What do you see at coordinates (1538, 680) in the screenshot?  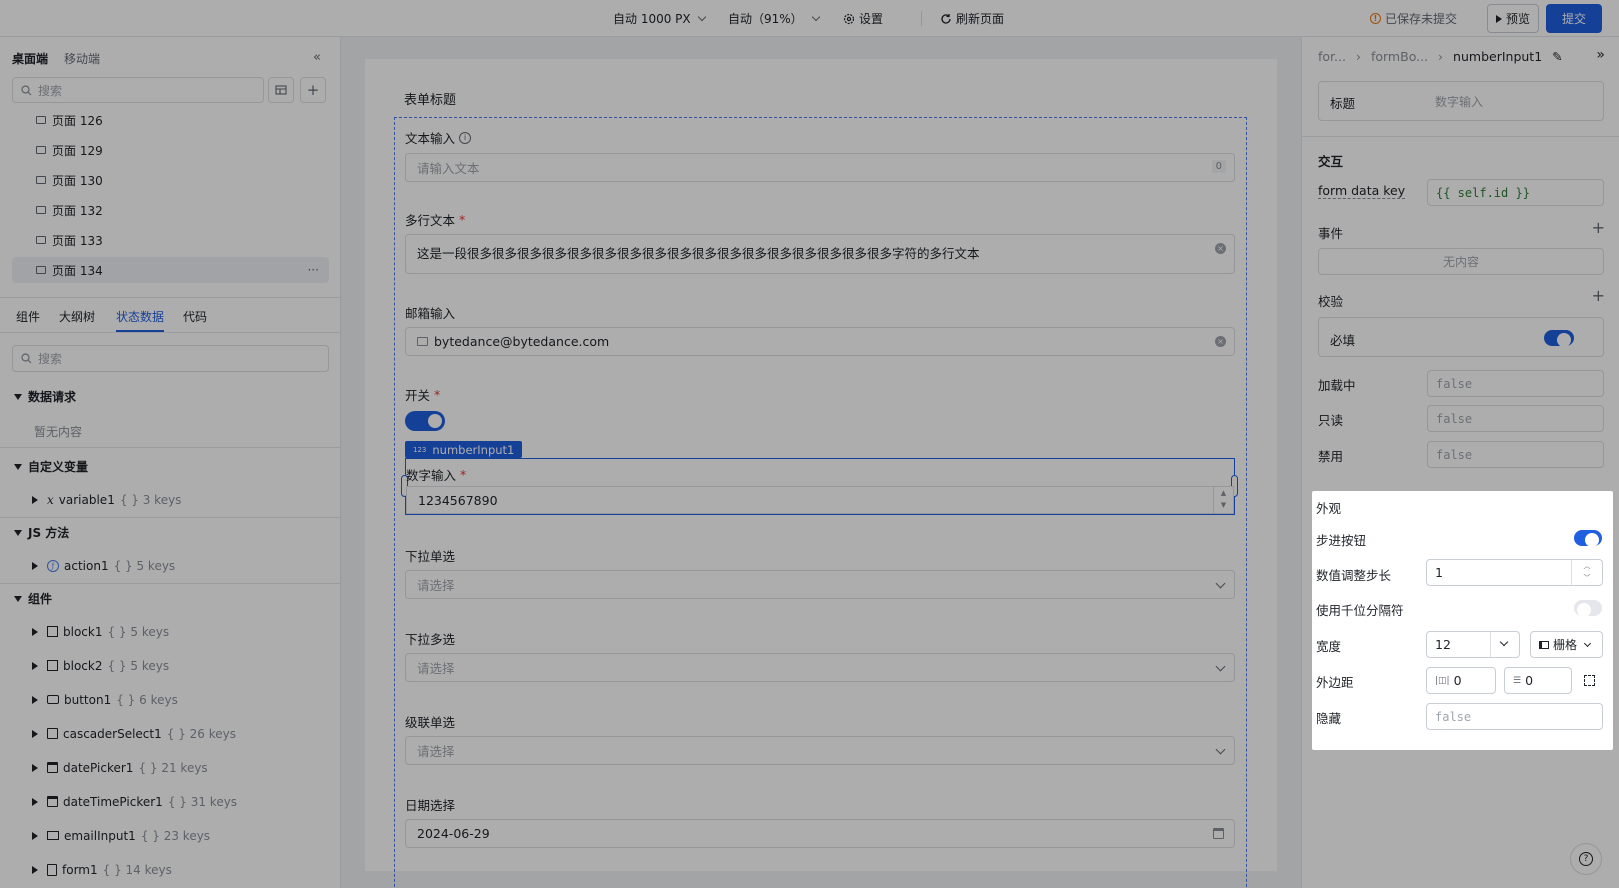 I see `margin-vertical-input: ☰ 0` at bounding box center [1538, 680].